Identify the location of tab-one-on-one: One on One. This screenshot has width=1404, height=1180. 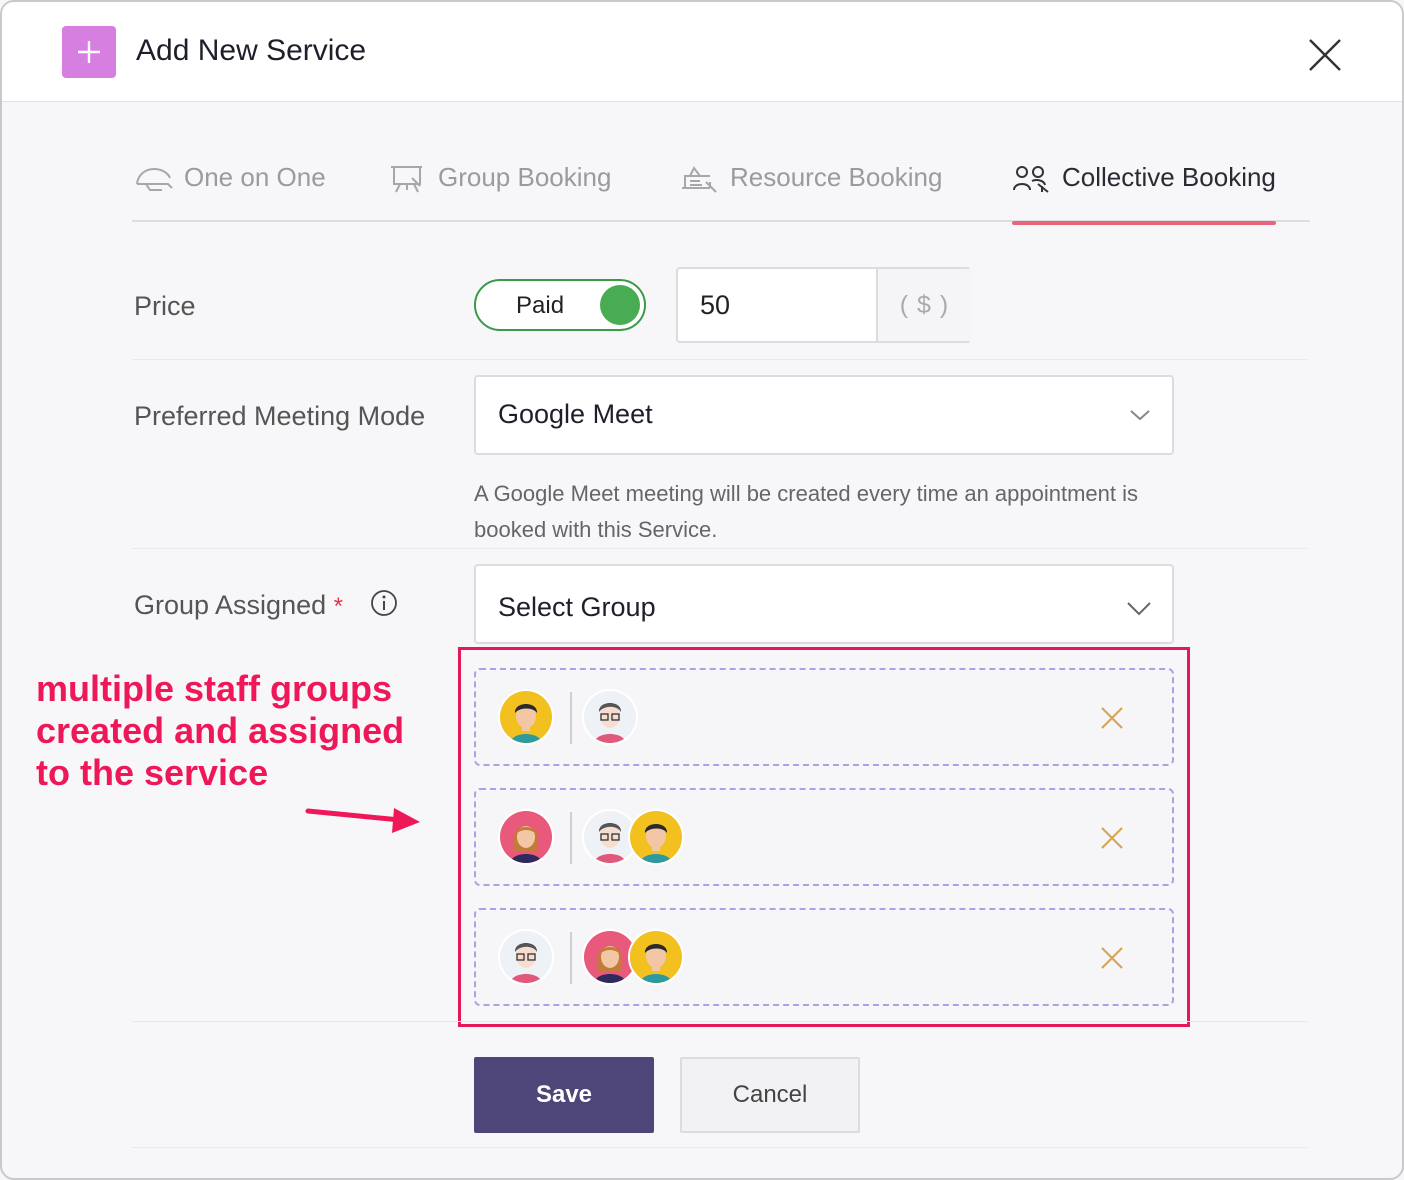
(230, 192).